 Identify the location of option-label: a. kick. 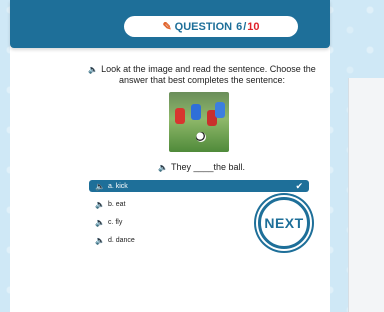
(117, 186).